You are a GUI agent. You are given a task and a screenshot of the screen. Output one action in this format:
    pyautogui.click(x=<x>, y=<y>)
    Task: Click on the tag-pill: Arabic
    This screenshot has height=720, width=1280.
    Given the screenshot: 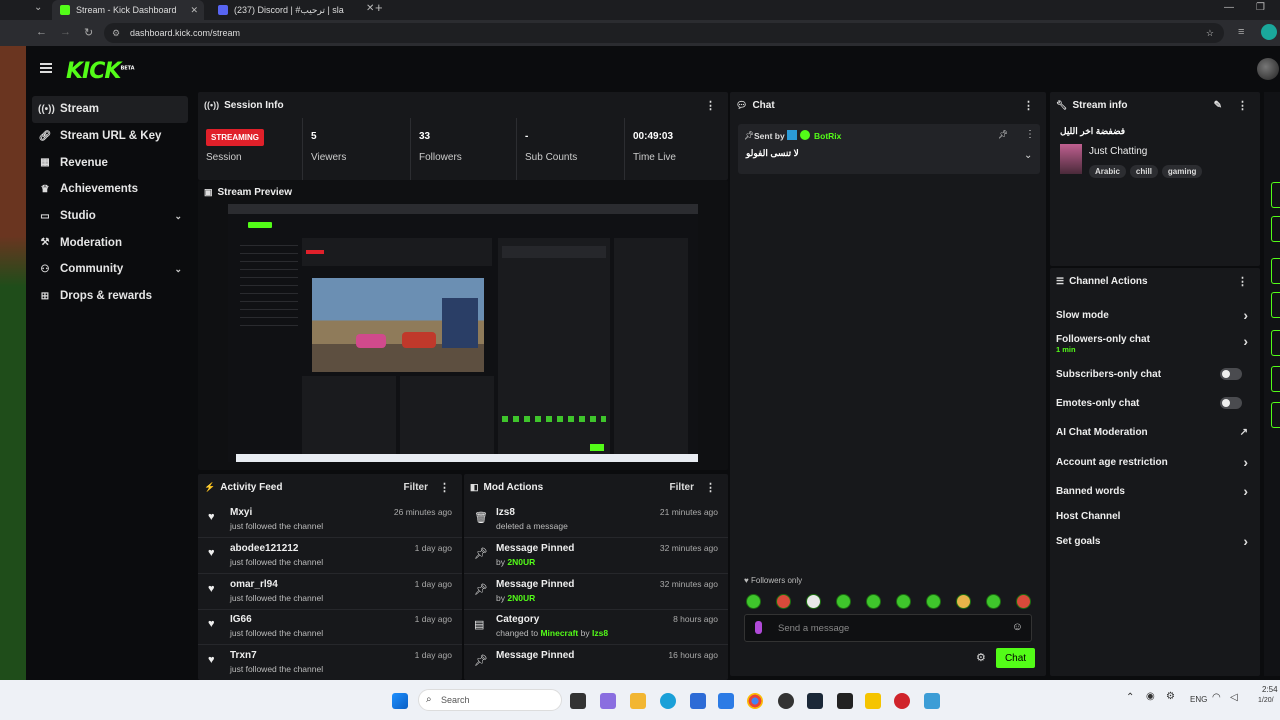 What is the action you would take?
    pyautogui.click(x=1107, y=171)
    